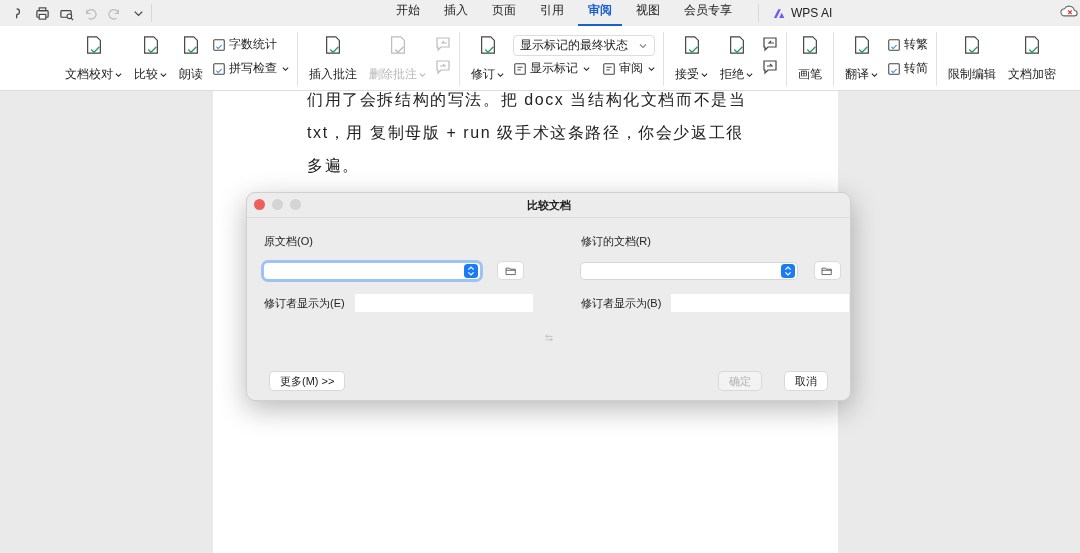 The image size is (1080, 553). Describe the element at coordinates (628, 68) in the screenshot. I see `ribbon-button: 审阅` at that location.